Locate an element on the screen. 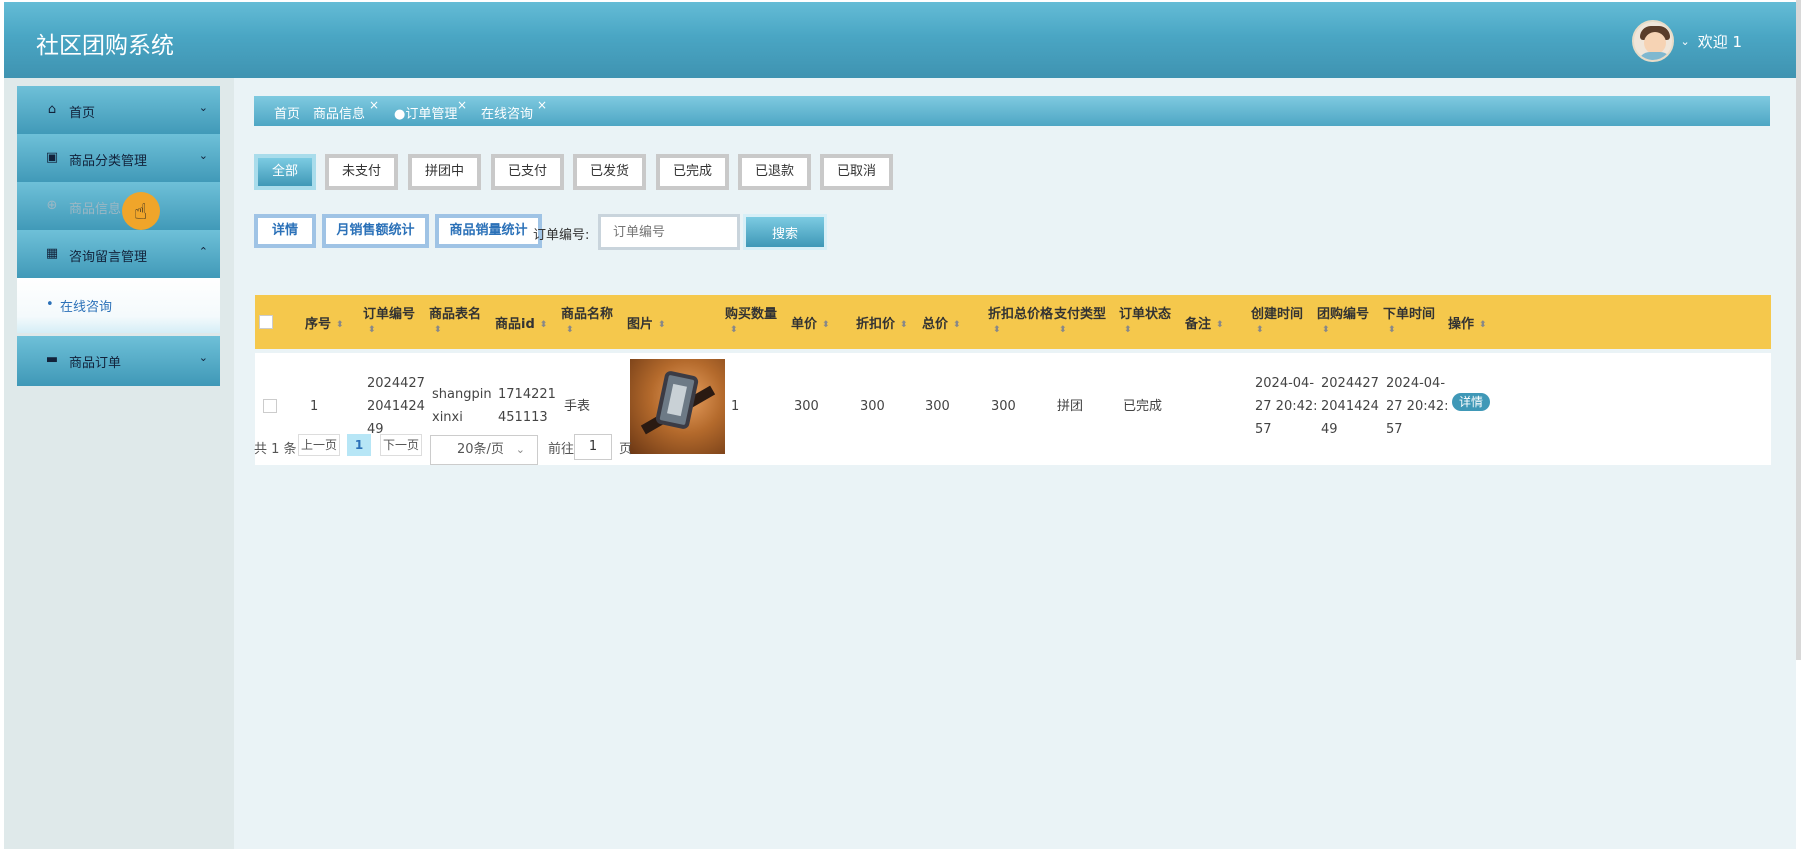  cell-total: 300 is located at coordinates (937, 406).